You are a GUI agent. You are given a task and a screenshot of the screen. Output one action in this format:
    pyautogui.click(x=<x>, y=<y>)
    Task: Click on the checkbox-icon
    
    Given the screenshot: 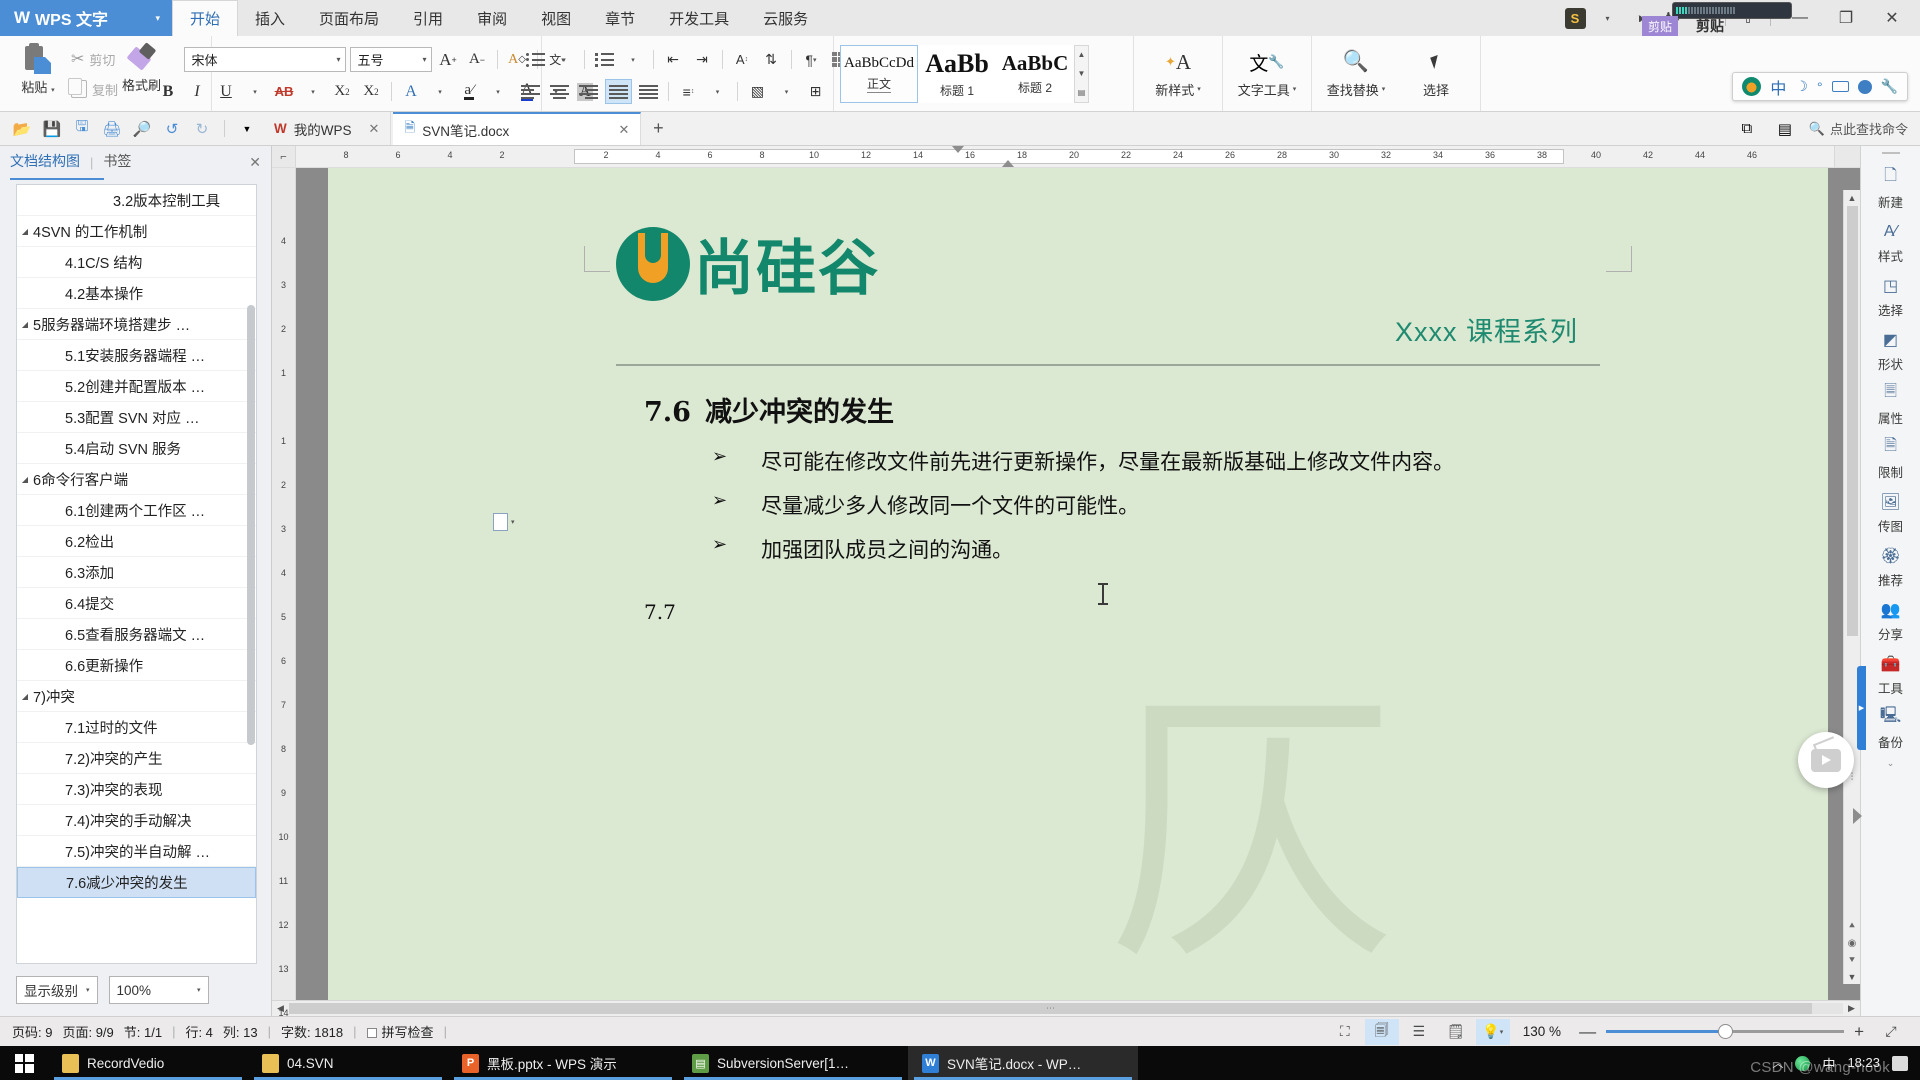 What is the action you would take?
    pyautogui.click(x=371, y=1033)
    